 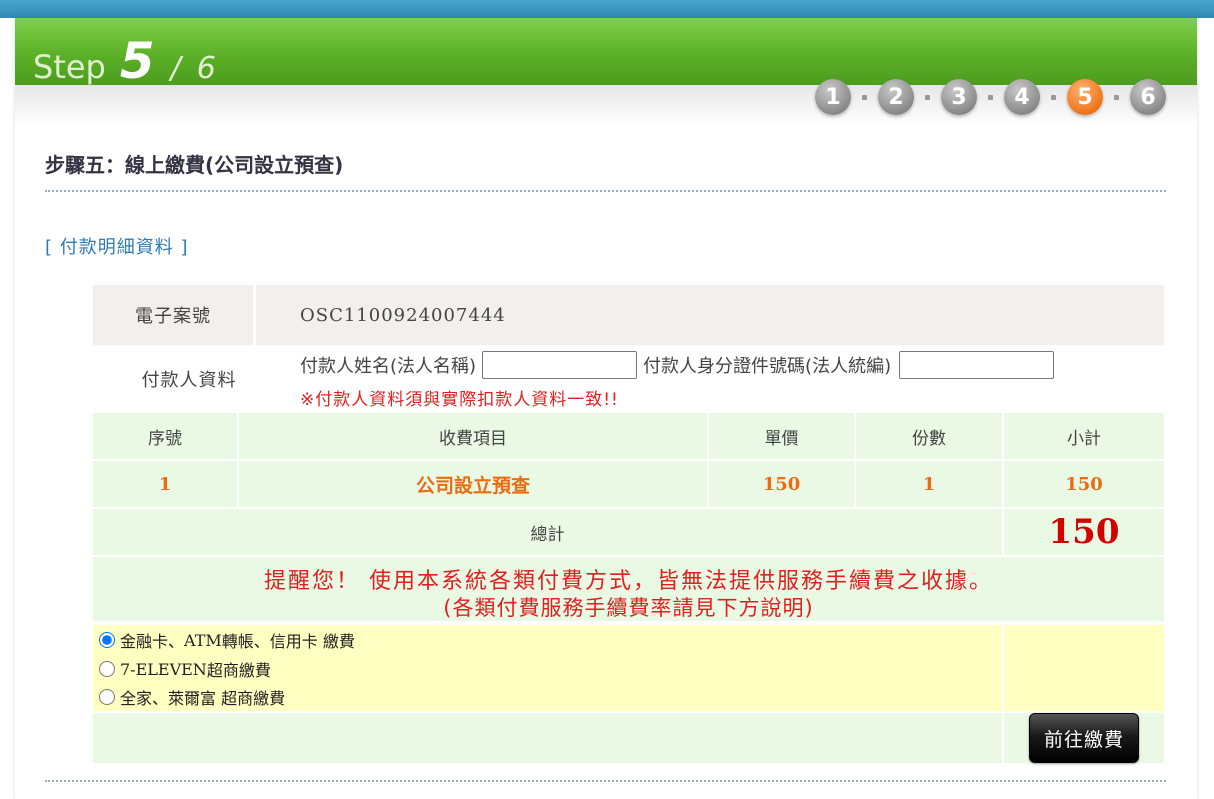 What do you see at coordinates (152, 641) in the screenshot?
I see `option-card-prefix: 金融卡、` at bounding box center [152, 641].